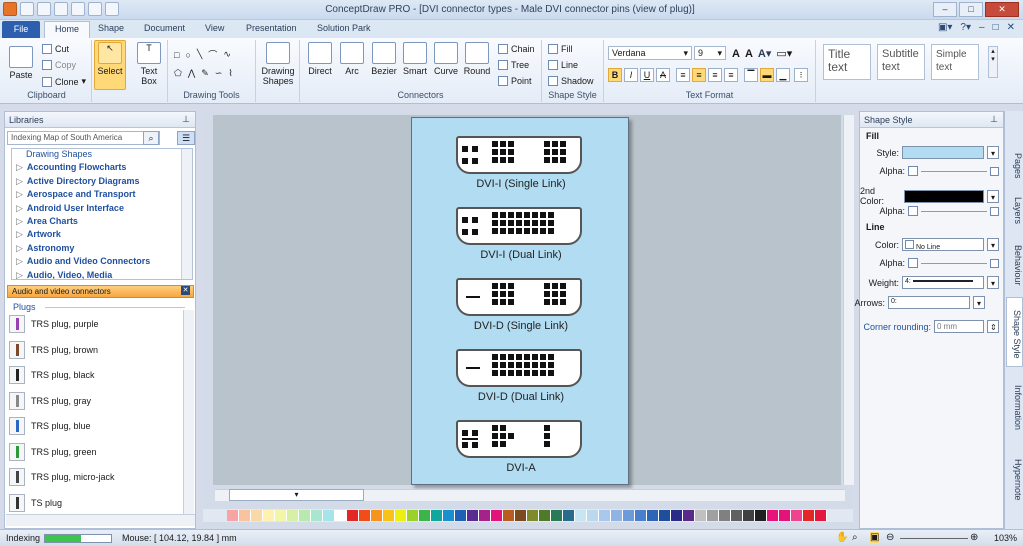 Image resolution: width=1023 pixels, height=546 pixels. I want to click on pin-icon: ⊥, so click(186, 119).